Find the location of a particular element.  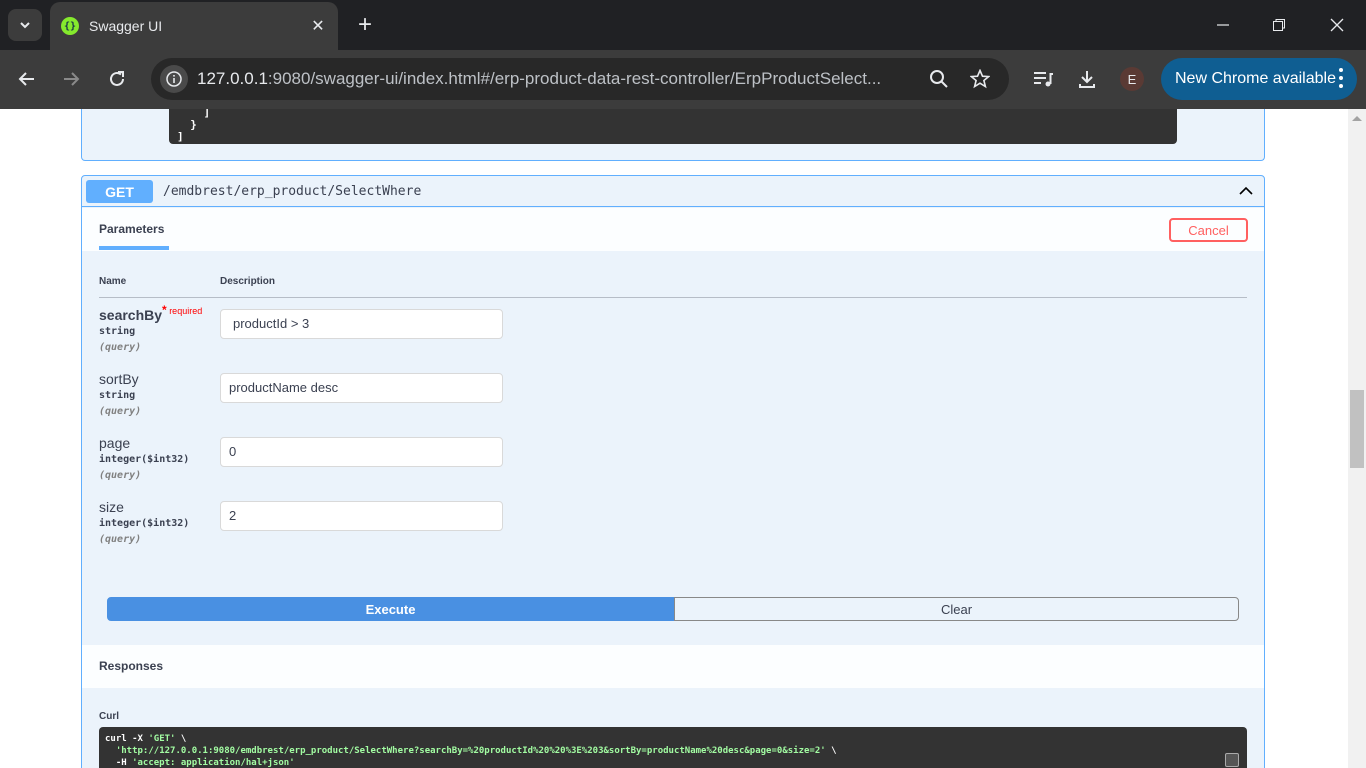

operation-summary: GET /emdbrest/erp_product/SelectWhere is located at coordinates (673, 191).